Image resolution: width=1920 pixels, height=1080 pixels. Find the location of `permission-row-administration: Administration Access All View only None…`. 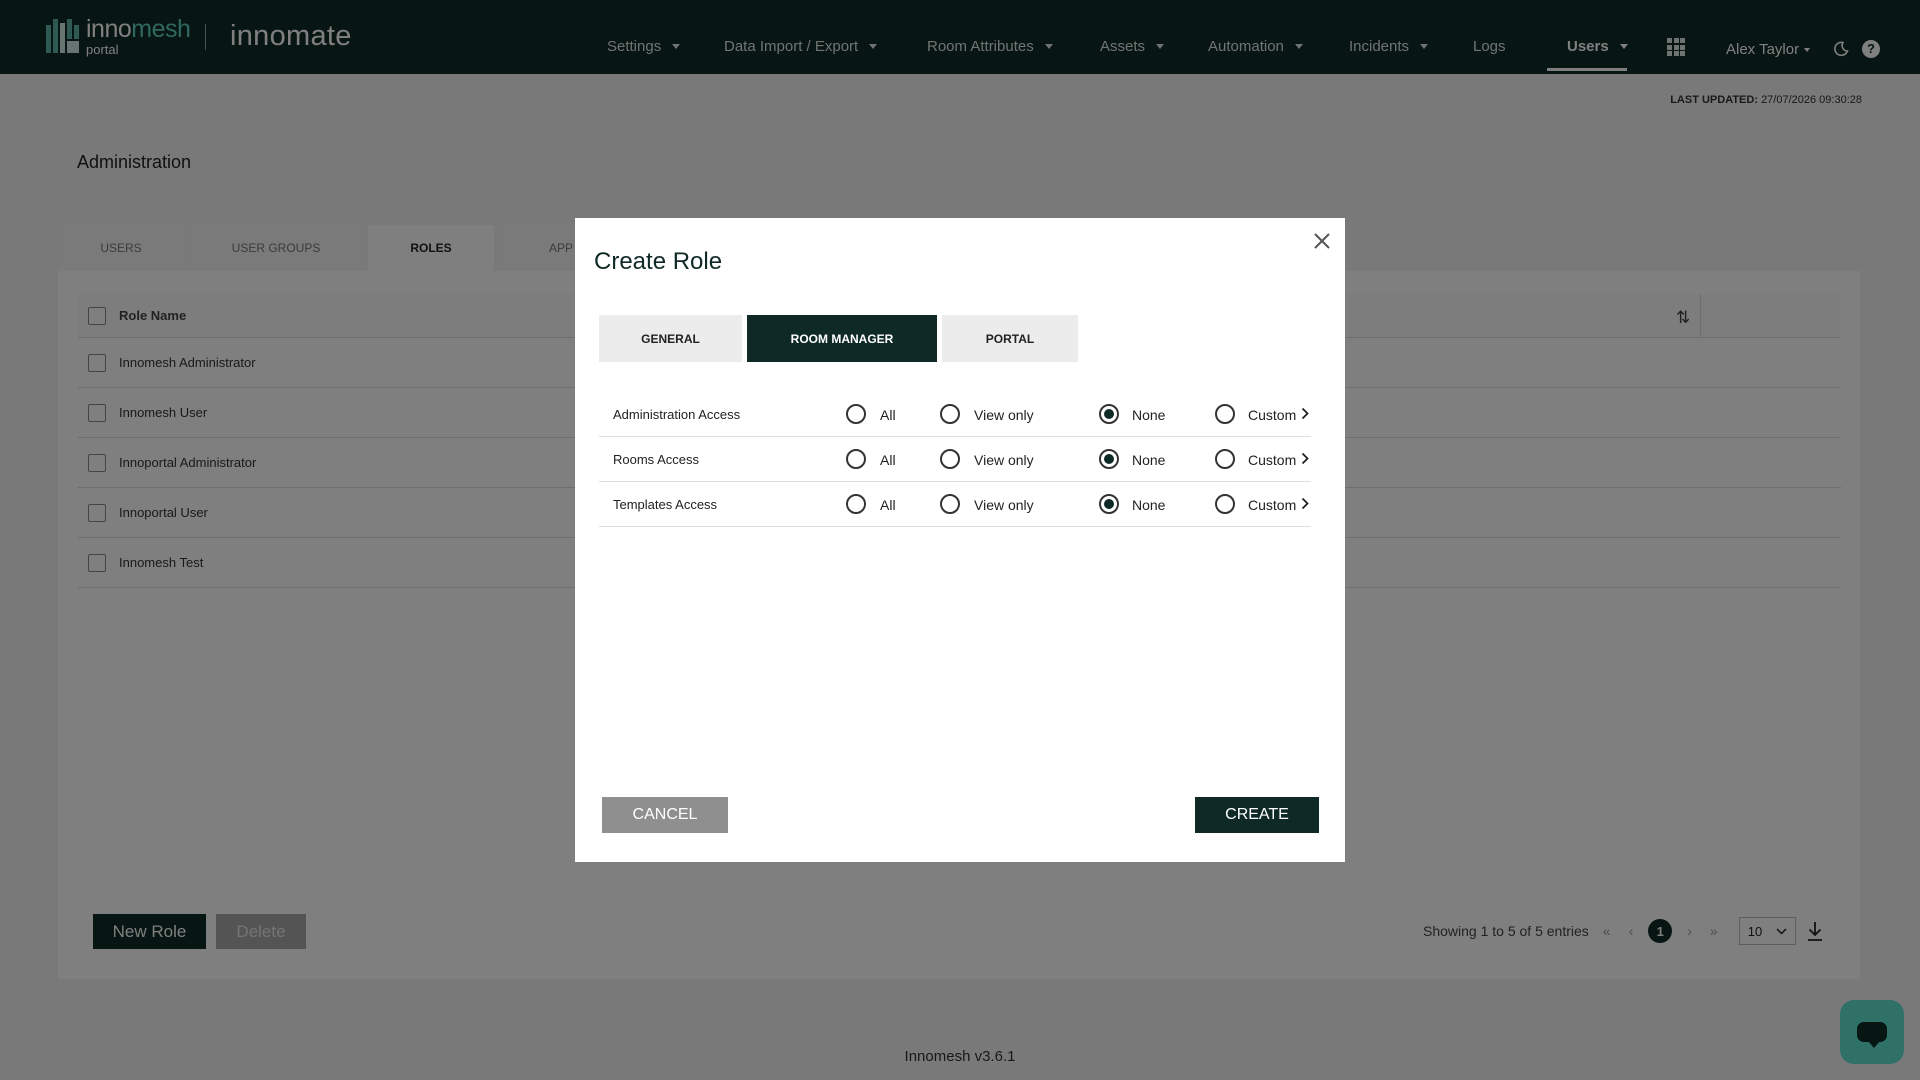

permission-row-administration: Administration Access All View only None… is located at coordinates (955, 414).